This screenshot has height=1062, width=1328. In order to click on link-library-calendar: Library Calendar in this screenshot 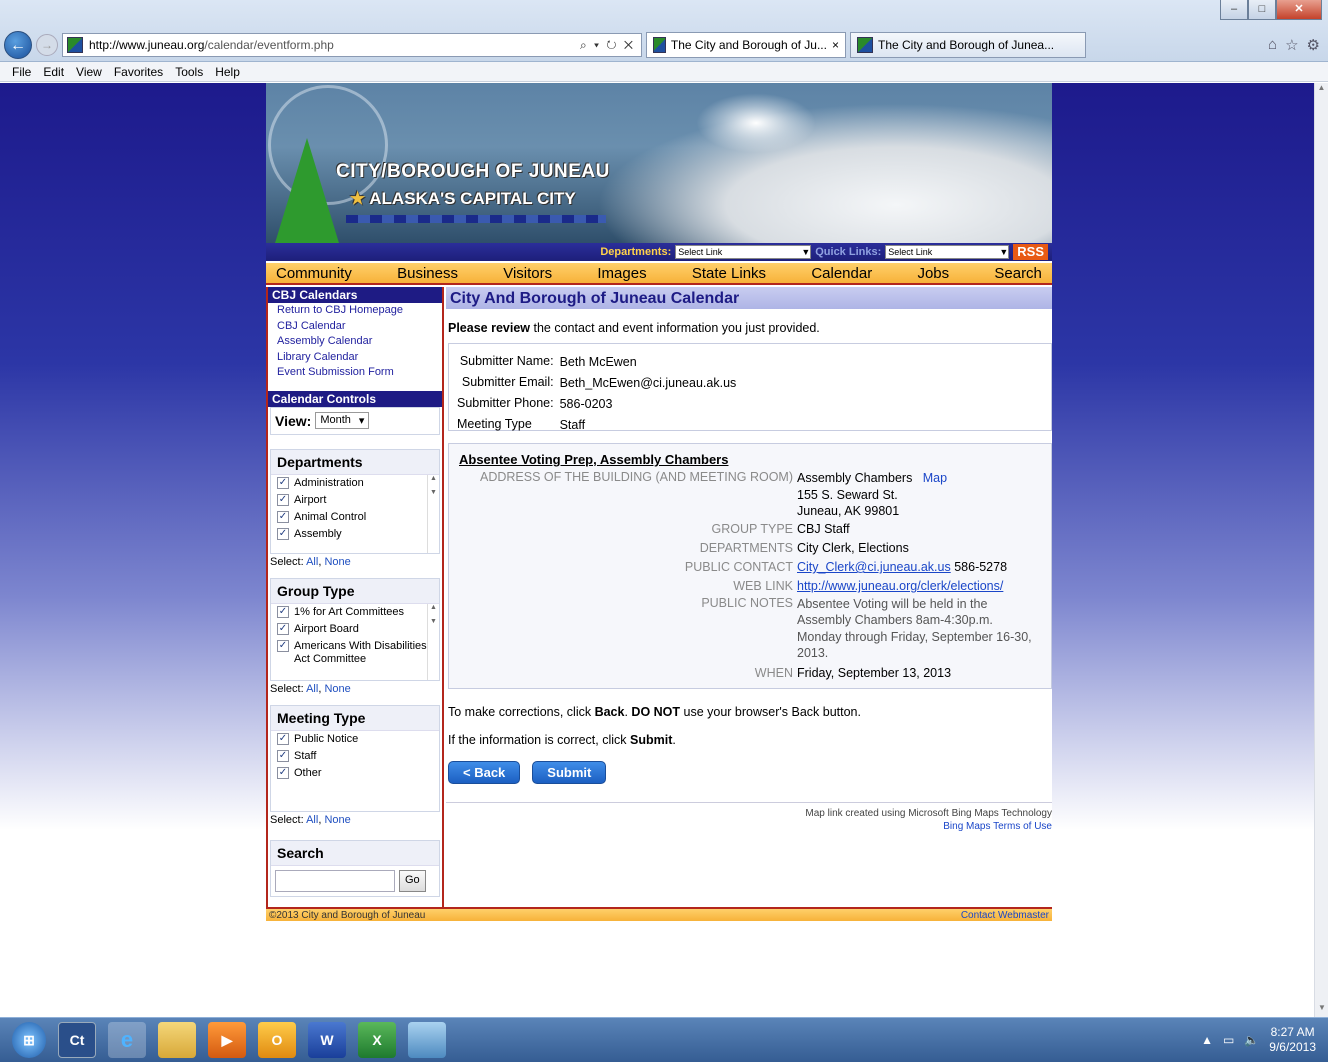, I will do `click(355, 358)`.